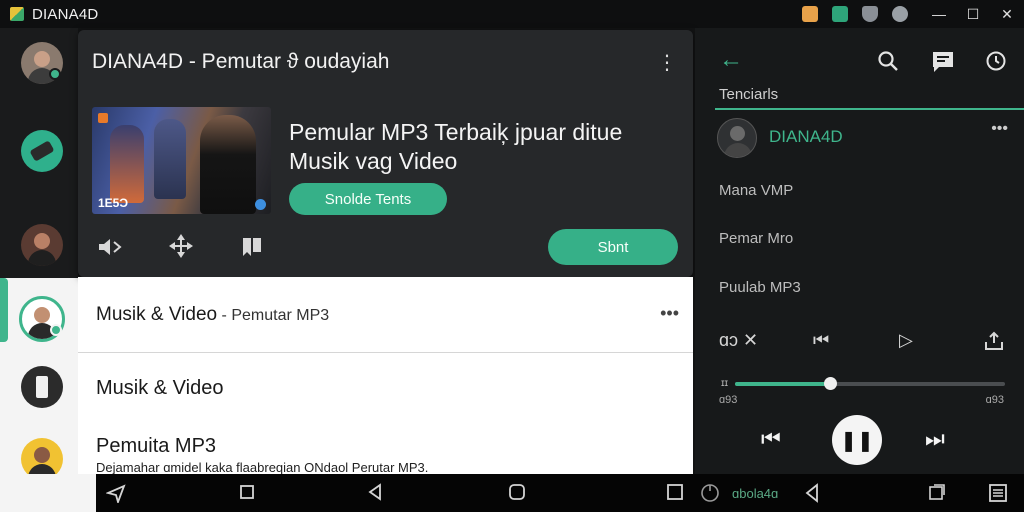 This screenshot has height=512, width=1024. What do you see at coordinates (113, 203) in the screenshot?
I see `thumbnail-label: 1E5Ɔ` at bounding box center [113, 203].